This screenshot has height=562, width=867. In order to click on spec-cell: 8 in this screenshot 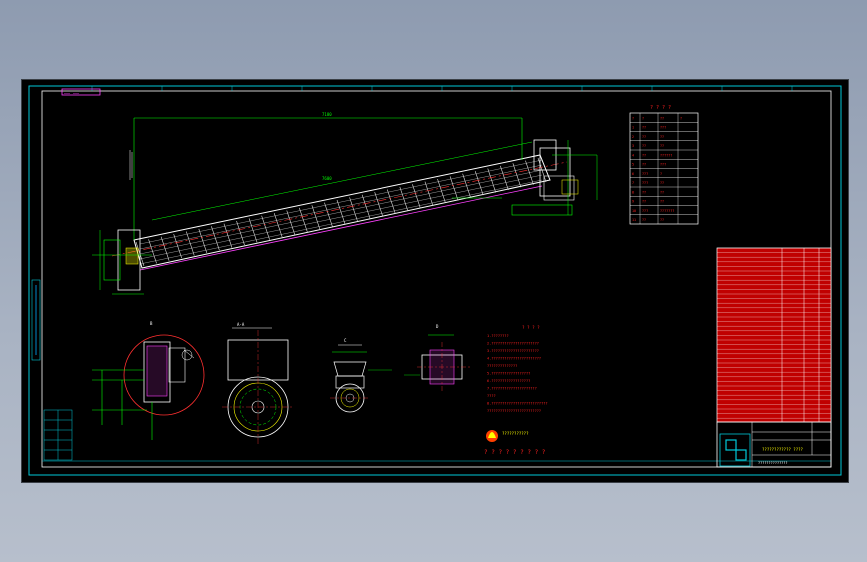, I will do `click(633, 192)`.